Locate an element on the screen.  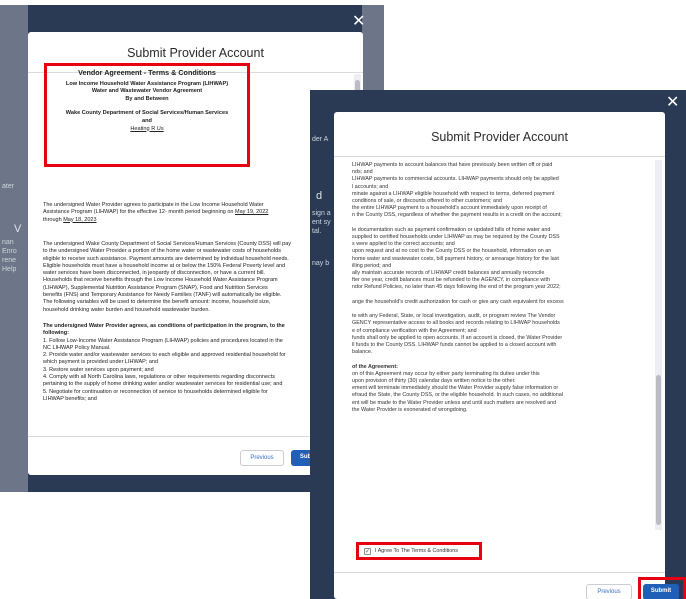
paragraph-text: through is located at coordinates (53, 219).